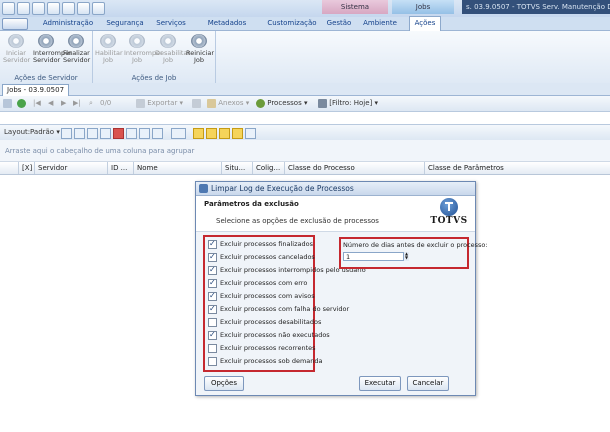 Image resolution: width=610 pixels, height=432 pixels. Describe the element at coordinates (157, 133) in the screenshot. I see `layout-export-icon` at that location.